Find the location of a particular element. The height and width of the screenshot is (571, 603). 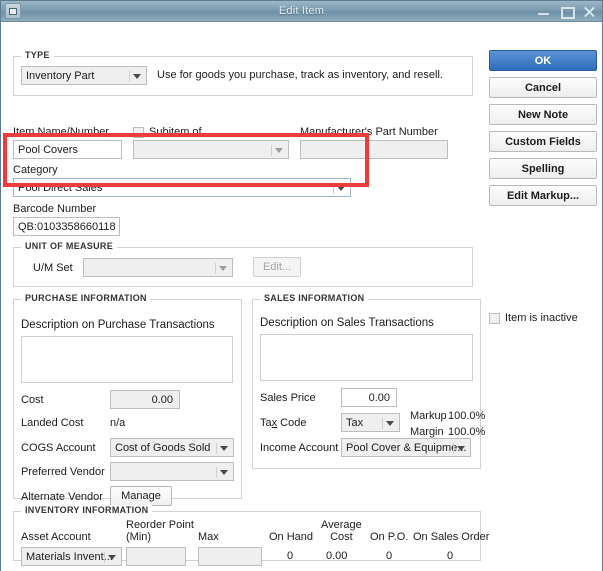

sales-group-label: SALES INFORMATION is located at coordinates (314, 298).